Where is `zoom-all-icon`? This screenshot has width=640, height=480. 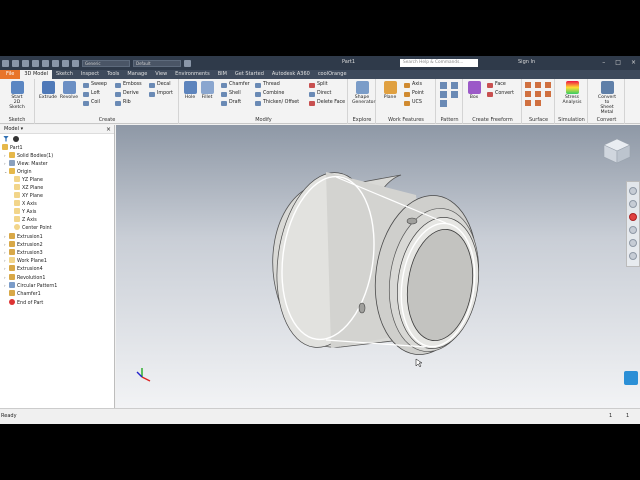 zoom-all-icon is located at coordinates (633, 256).